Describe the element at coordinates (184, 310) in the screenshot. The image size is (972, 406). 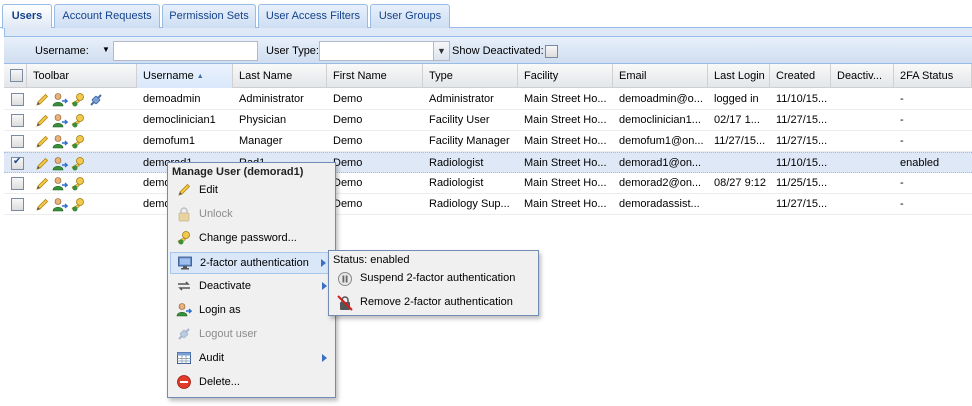
I see `user-icon` at that location.